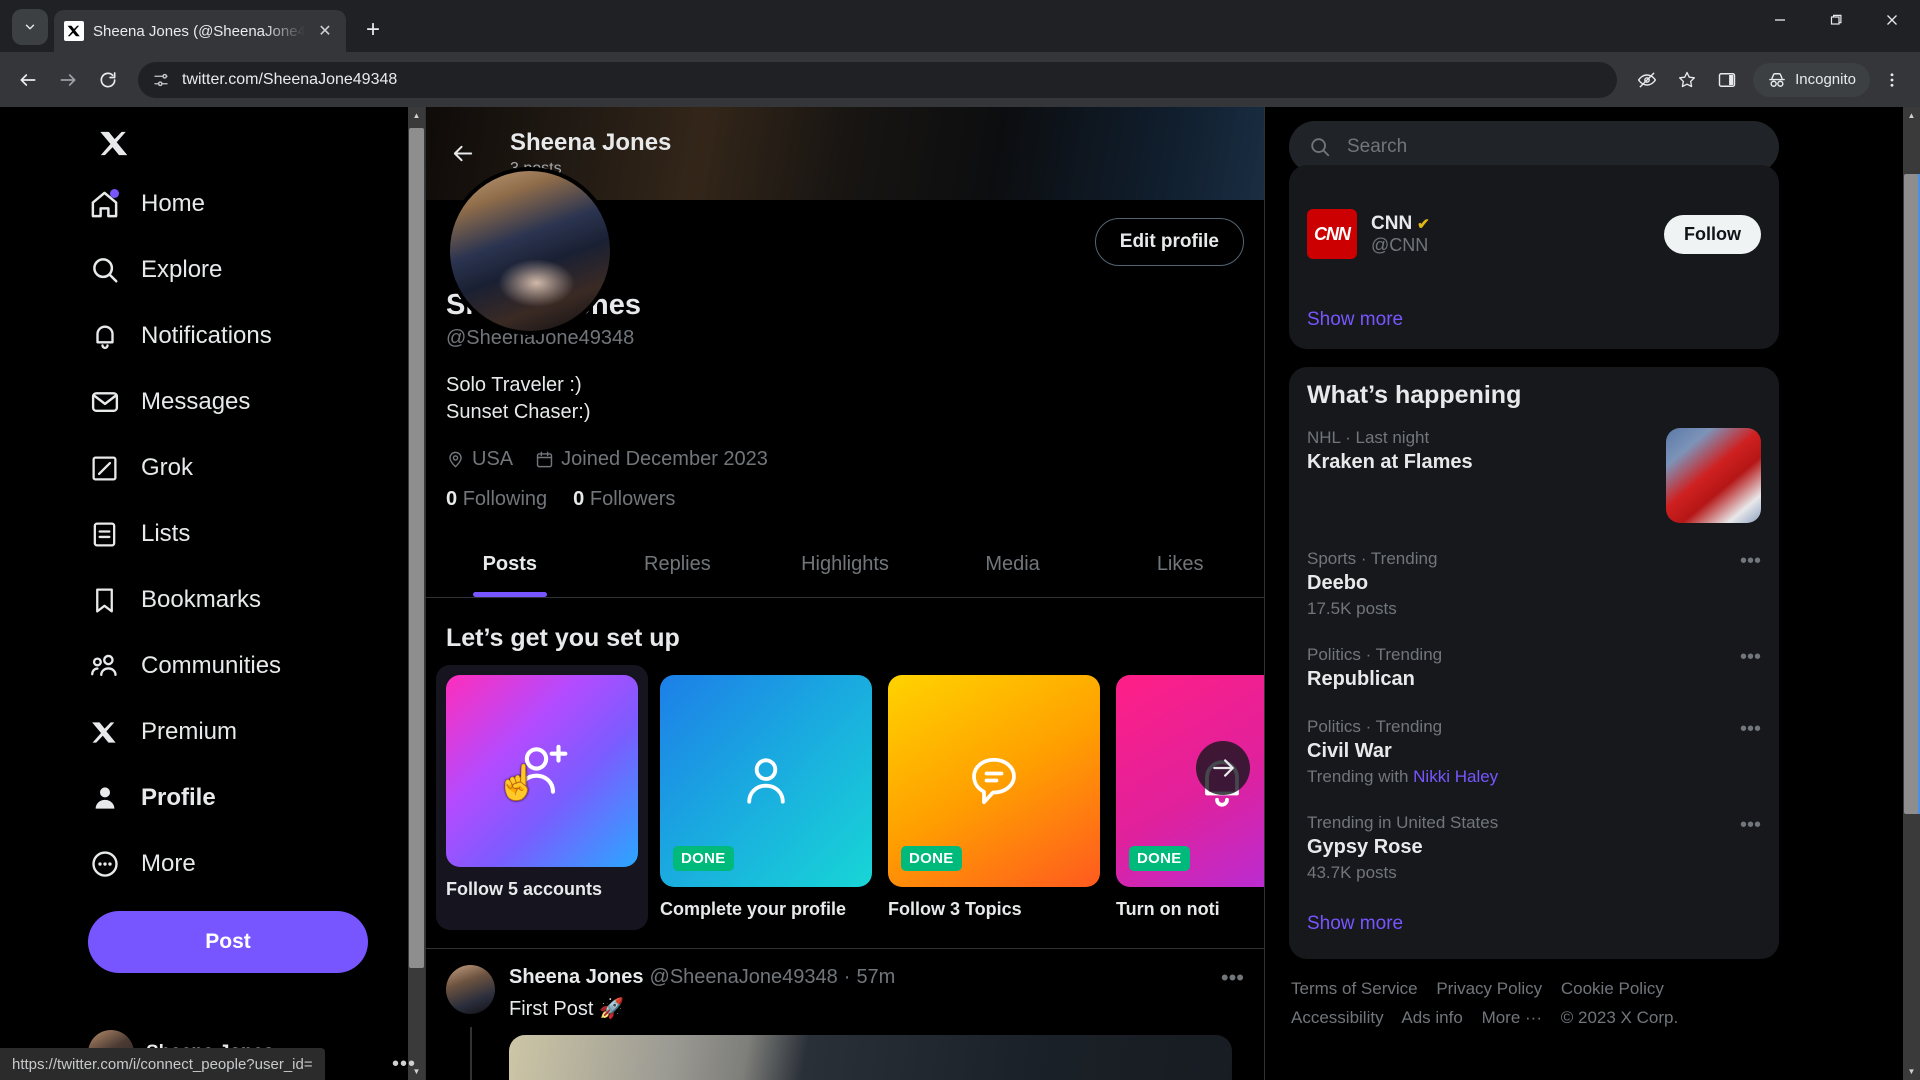 This screenshot has height=1080, width=1920. Describe the element at coordinates (576, 977) in the screenshot. I see `post-author-name: Sheena Jones` at that location.